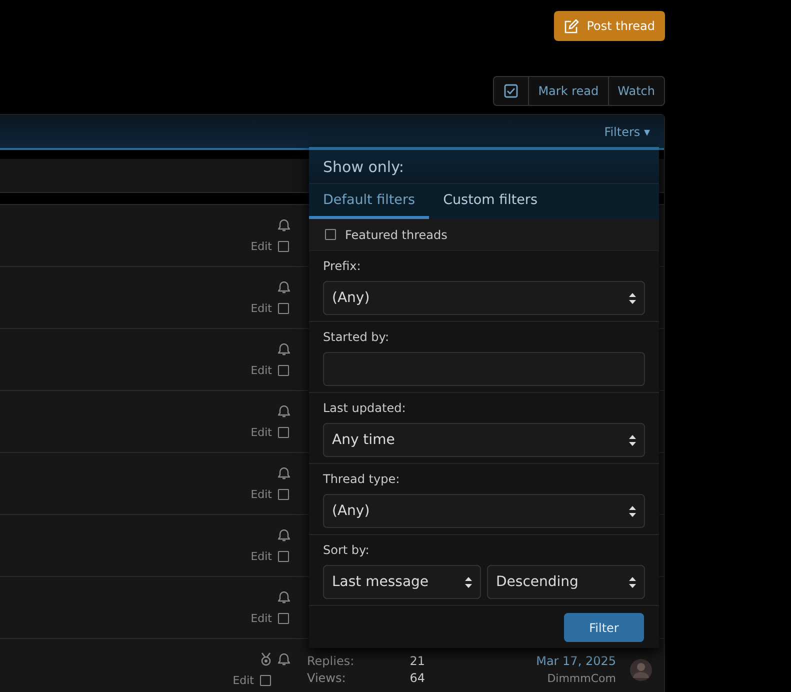 The image size is (791, 692). What do you see at coordinates (484, 440) in the screenshot?
I see `select-dropdown: Any time` at bounding box center [484, 440].